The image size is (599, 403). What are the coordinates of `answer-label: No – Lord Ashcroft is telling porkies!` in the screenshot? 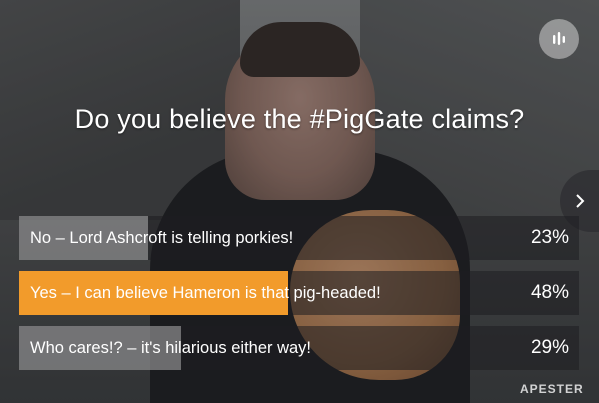 It's located at (162, 238).